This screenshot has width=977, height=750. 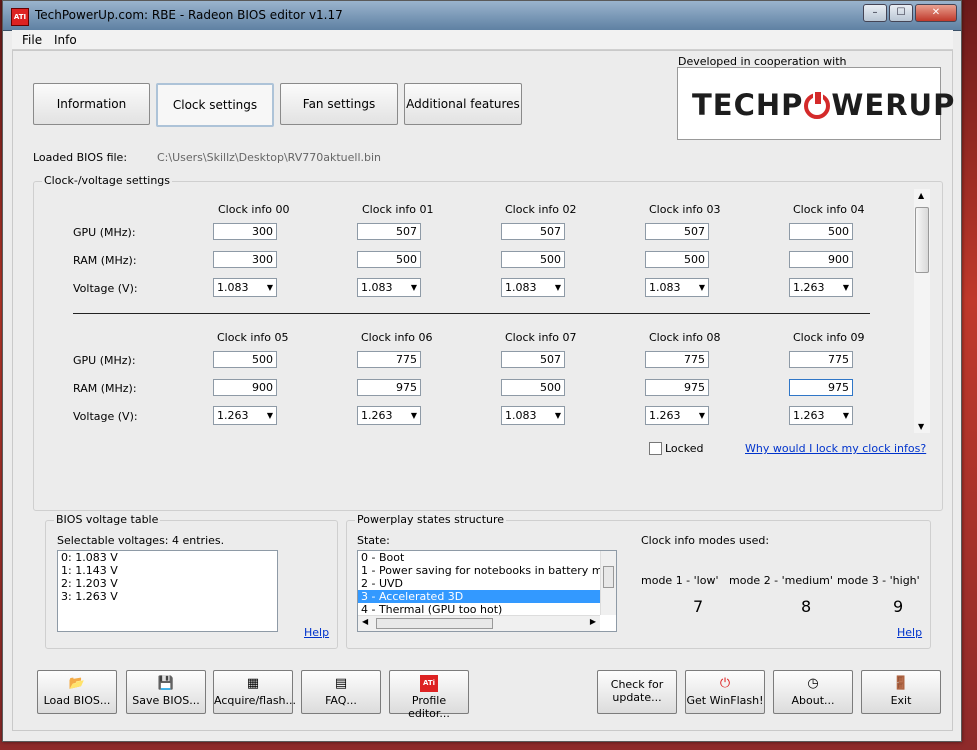 I want to click on mode-high-value: 9, so click(x=898, y=606).